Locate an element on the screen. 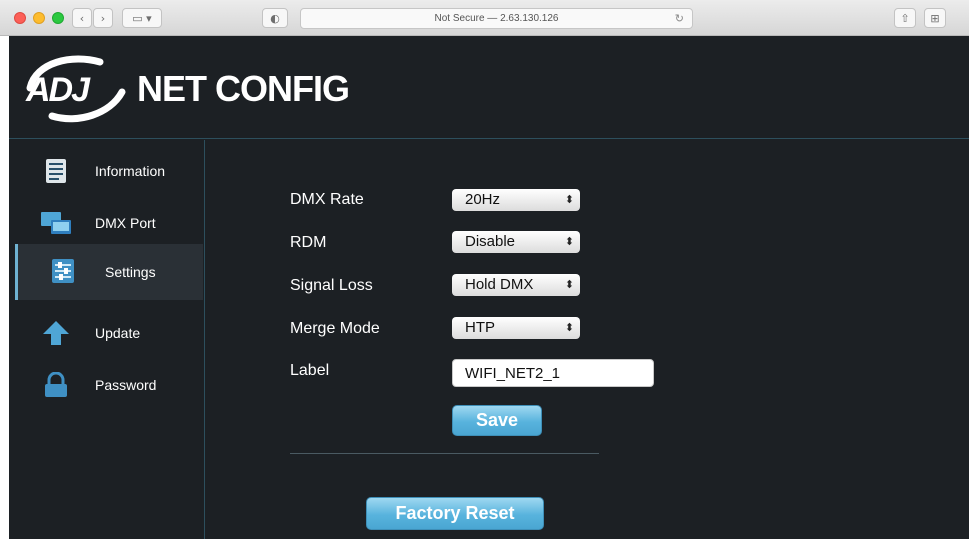 The width and height of the screenshot is (969, 539). tabs-overview-button: ⊞ is located at coordinates (935, 18).